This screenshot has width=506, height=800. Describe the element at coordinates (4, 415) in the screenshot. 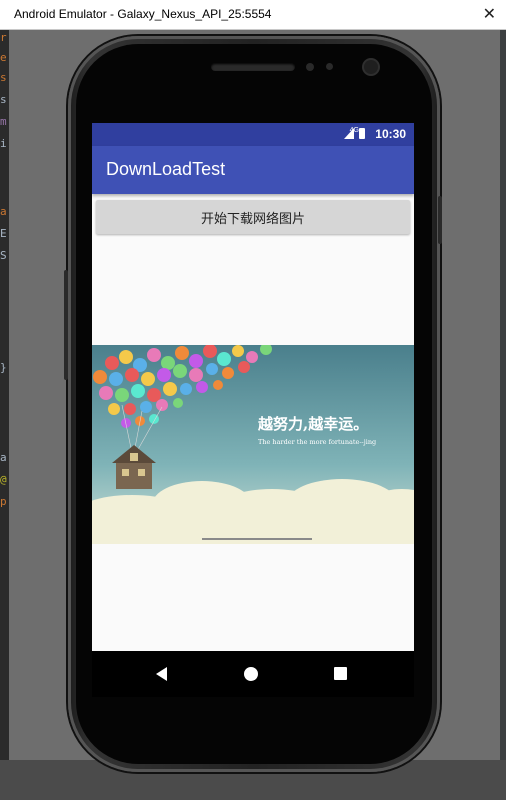

I see `ide-editor-fragment: r e s s m i a E S } a @ p` at that location.